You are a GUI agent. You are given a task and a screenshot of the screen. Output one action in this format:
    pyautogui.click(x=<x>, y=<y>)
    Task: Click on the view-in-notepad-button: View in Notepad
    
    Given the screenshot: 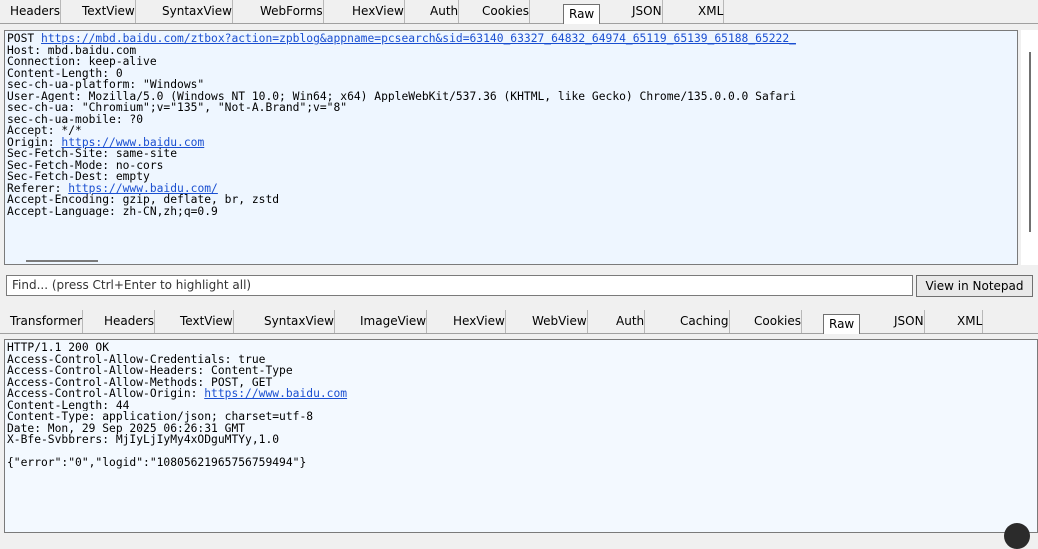 What is the action you would take?
    pyautogui.click(x=974, y=286)
    